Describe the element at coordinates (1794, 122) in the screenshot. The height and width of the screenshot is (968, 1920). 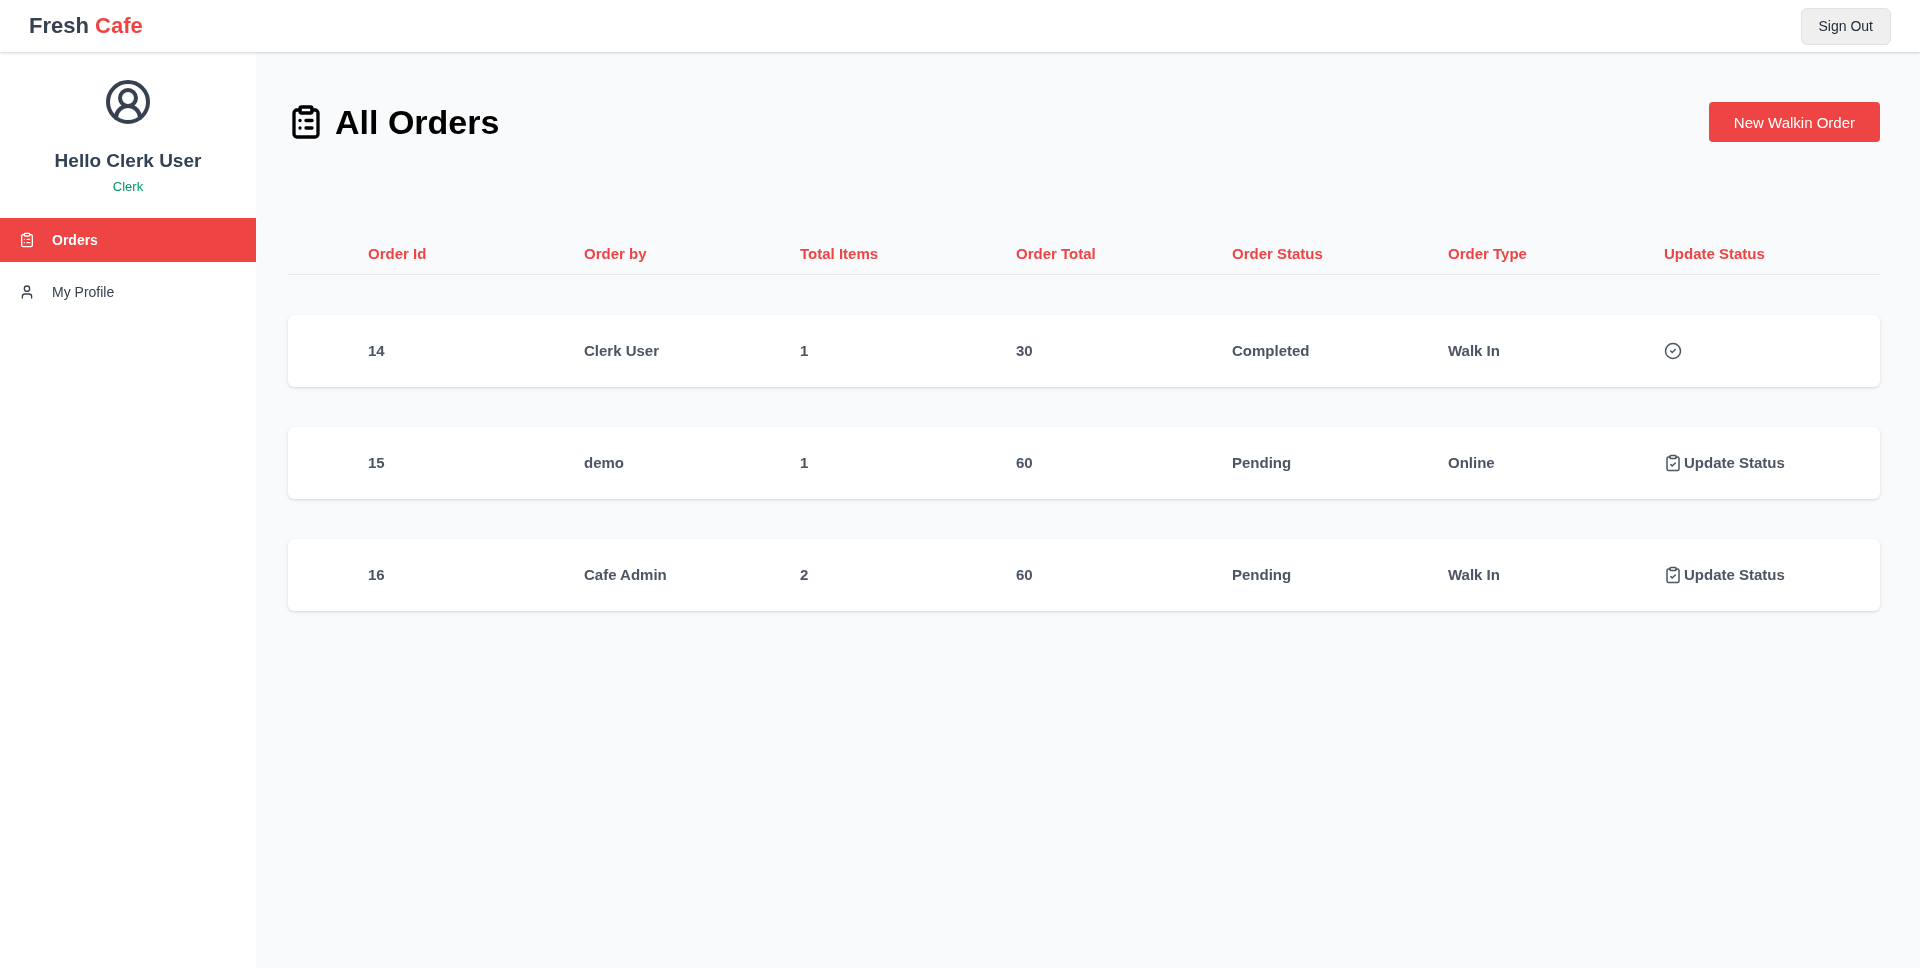
I see `new-order-button: New Walkin Order` at that location.